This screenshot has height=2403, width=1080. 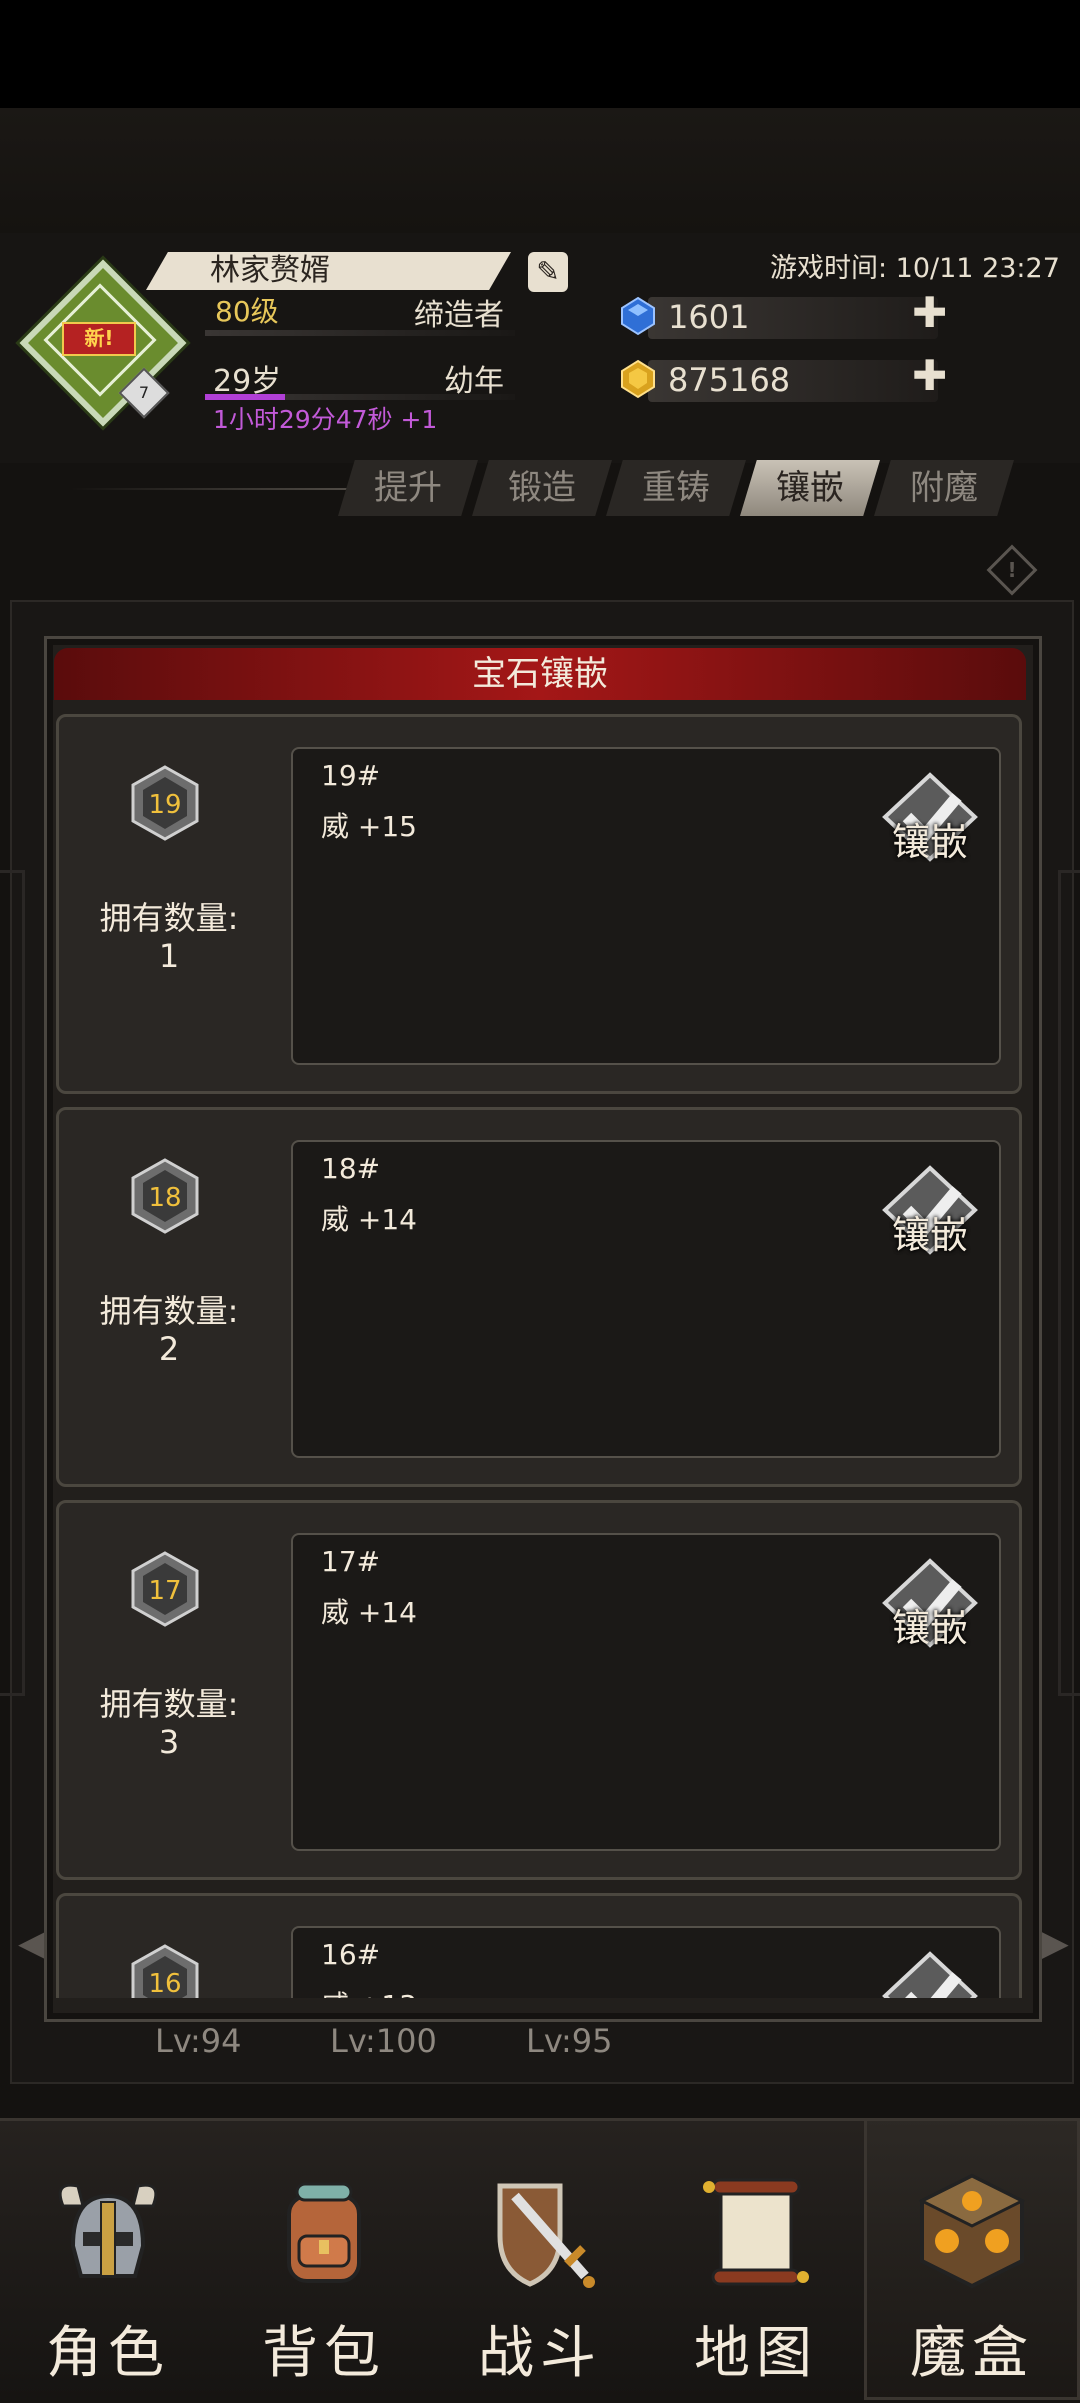 I want to click on scroll-map-icon, so click(x=756, y=2232).